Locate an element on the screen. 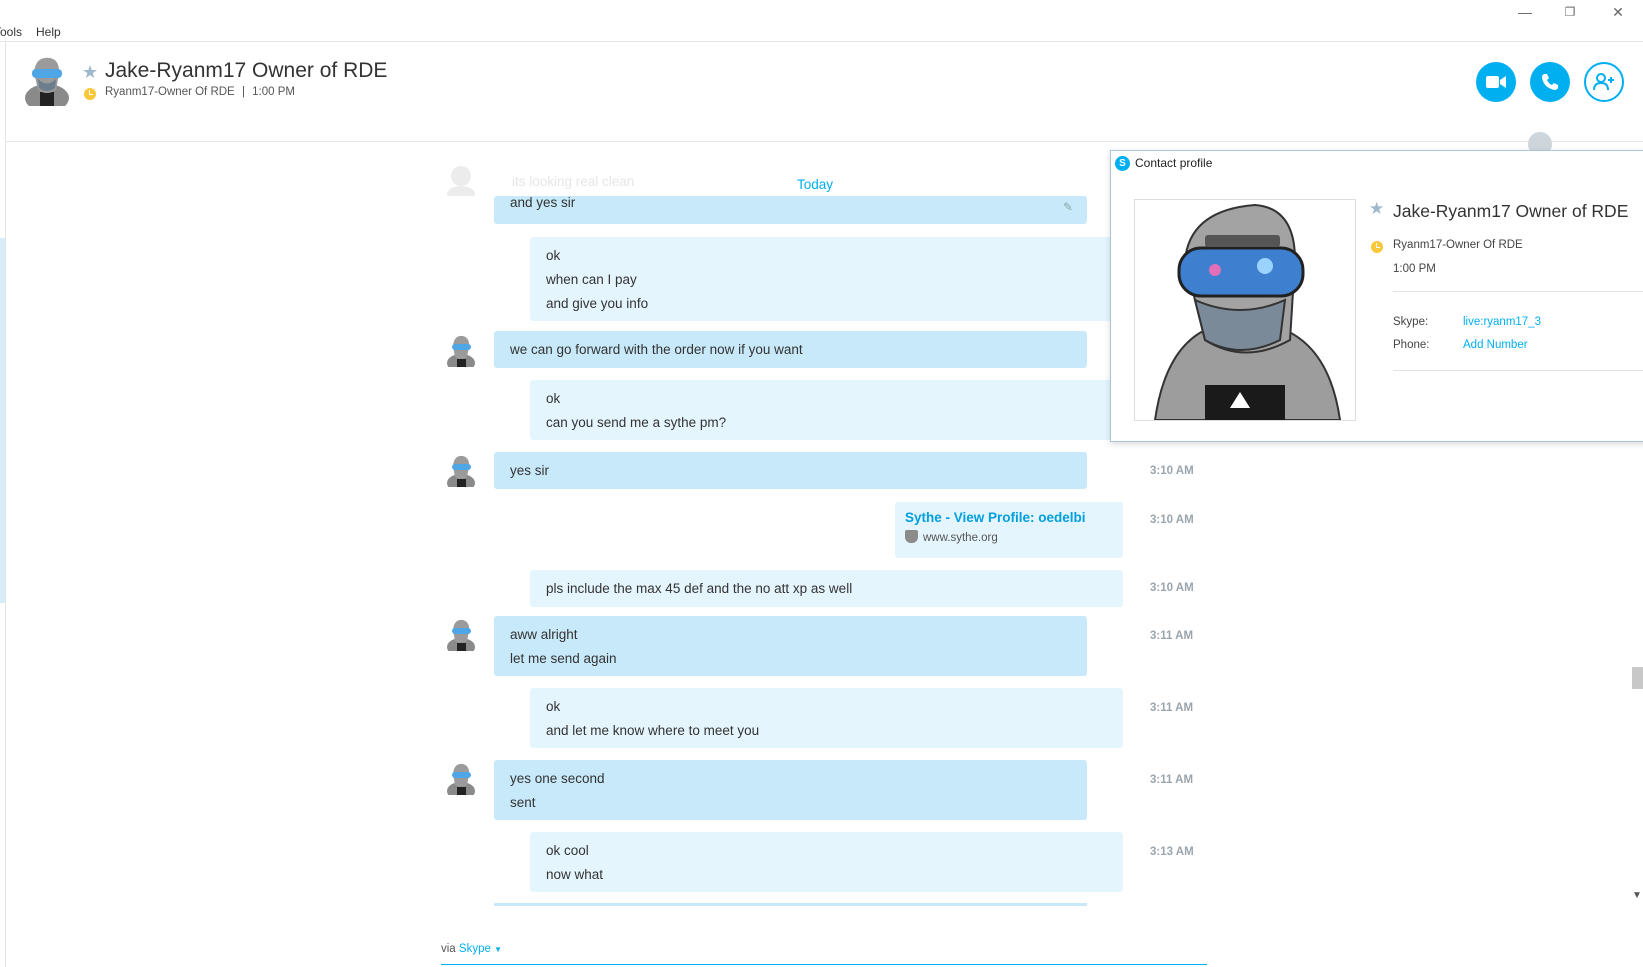 This screenshot has height=967, width=1643. profile-favorite-star-icon: ★ is located at coordinates (1376, 209).